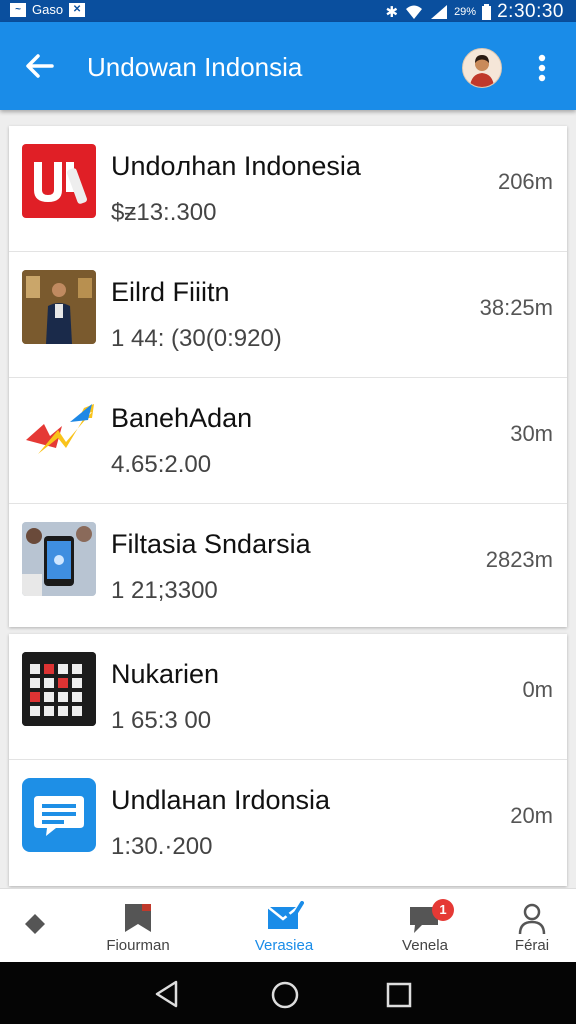 The image size is (576, 1024). I want to click on chat-bubble-icon, so click(59, 815).